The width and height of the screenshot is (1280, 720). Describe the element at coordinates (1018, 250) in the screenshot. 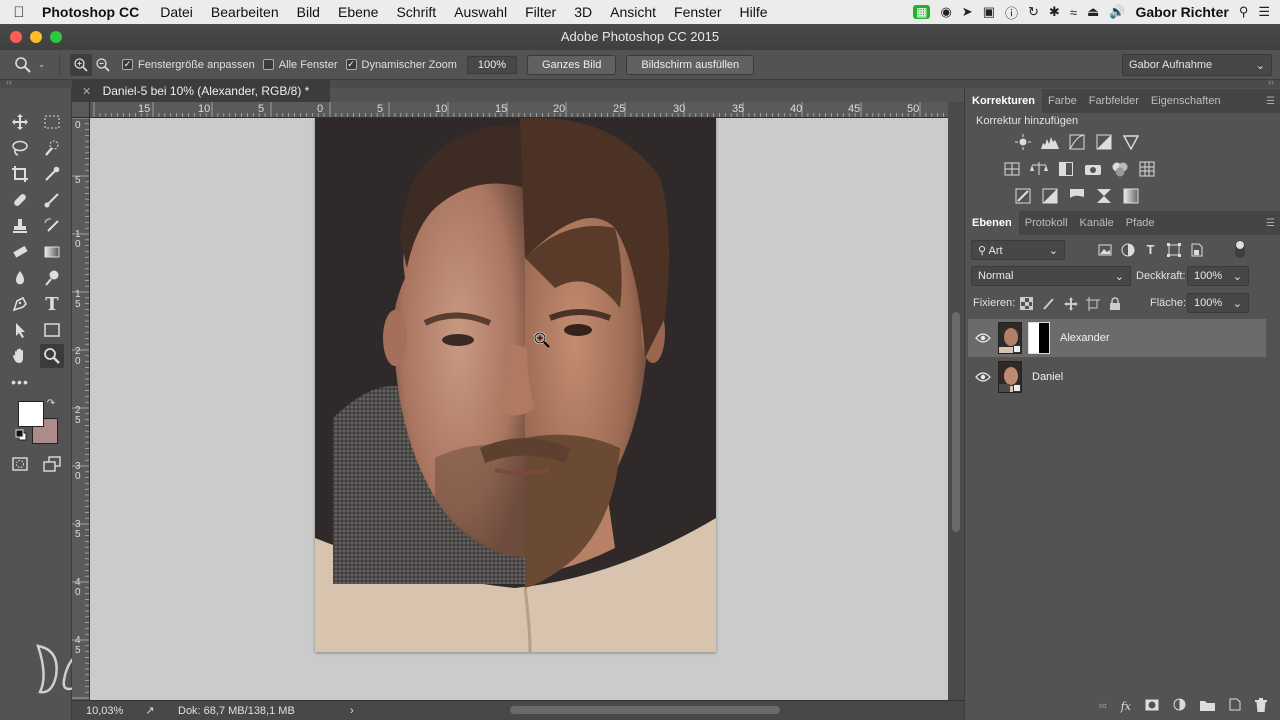

I see `layer-filter-kind: ⚲ Art ⌄` at that location.